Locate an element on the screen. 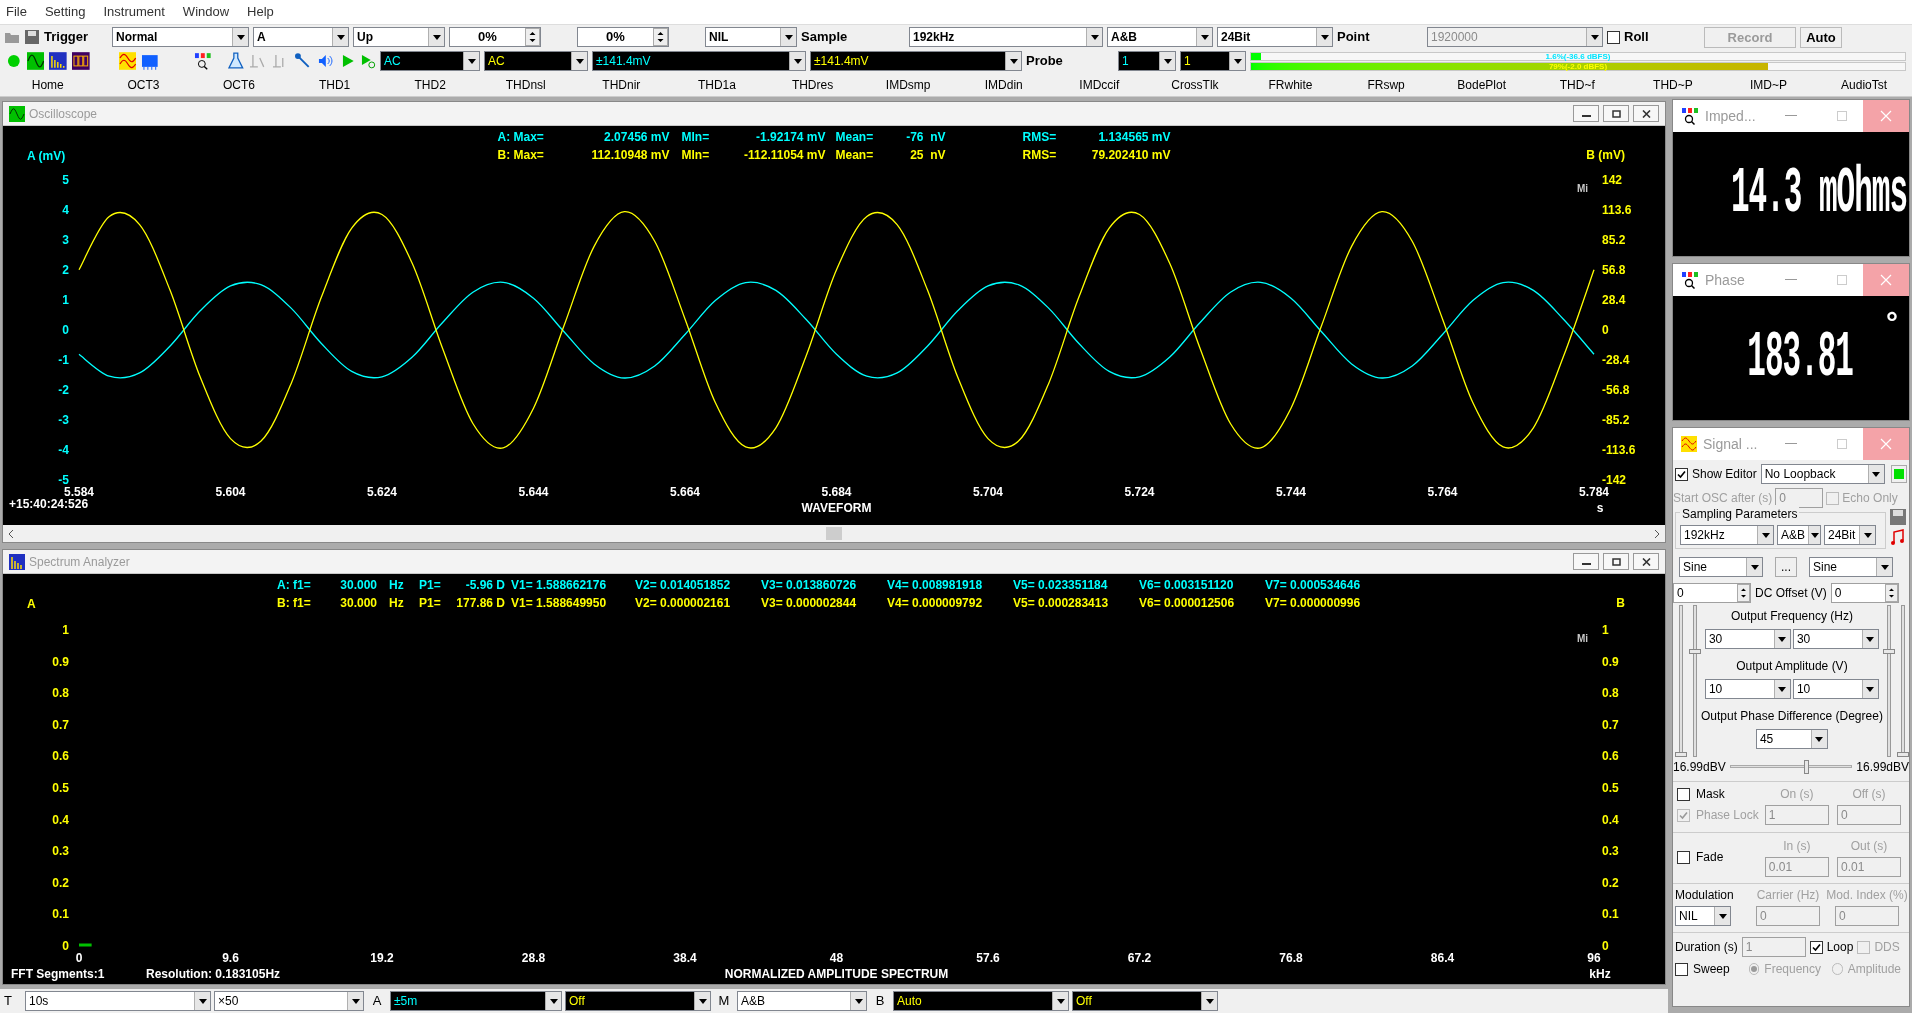 The image size is (1912, 1013). tab: OCT3 is located at coordinates (143, 86).